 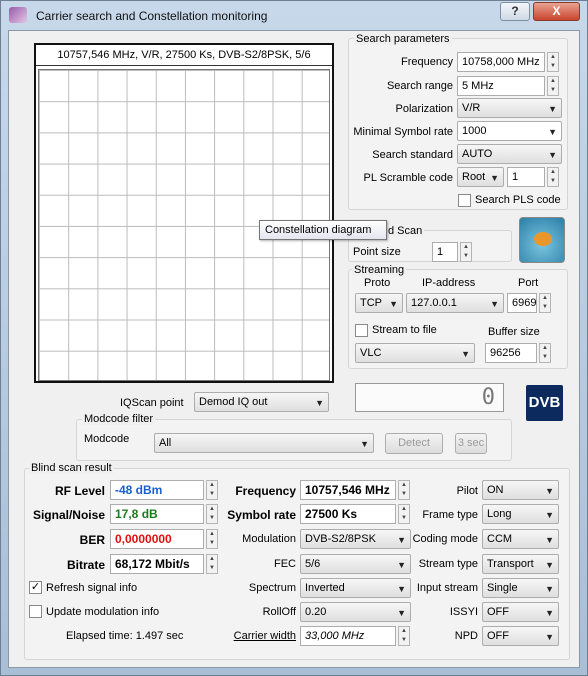 I want to click on ip-address-select: 127.0.0.1 ▼, so click(x=455, y=303).